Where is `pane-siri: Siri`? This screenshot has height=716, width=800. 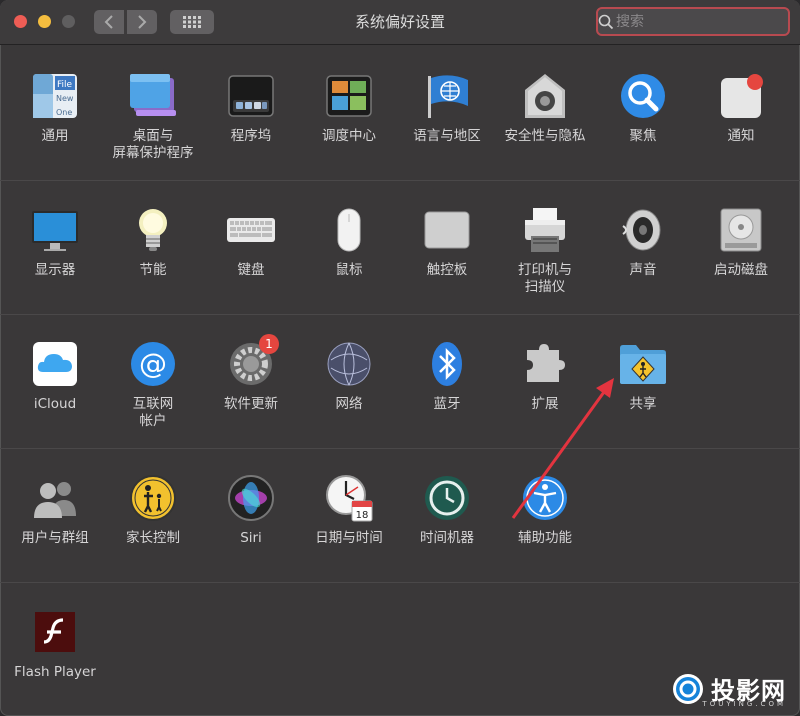
pane-siri: Siri is located at coordinates (251, 509).